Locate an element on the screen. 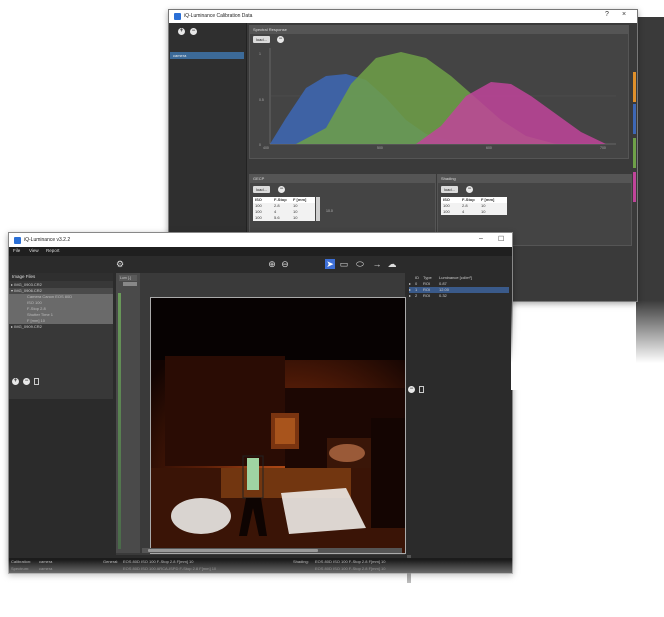  reflection-fade-right is located at coordinates (587, 345).